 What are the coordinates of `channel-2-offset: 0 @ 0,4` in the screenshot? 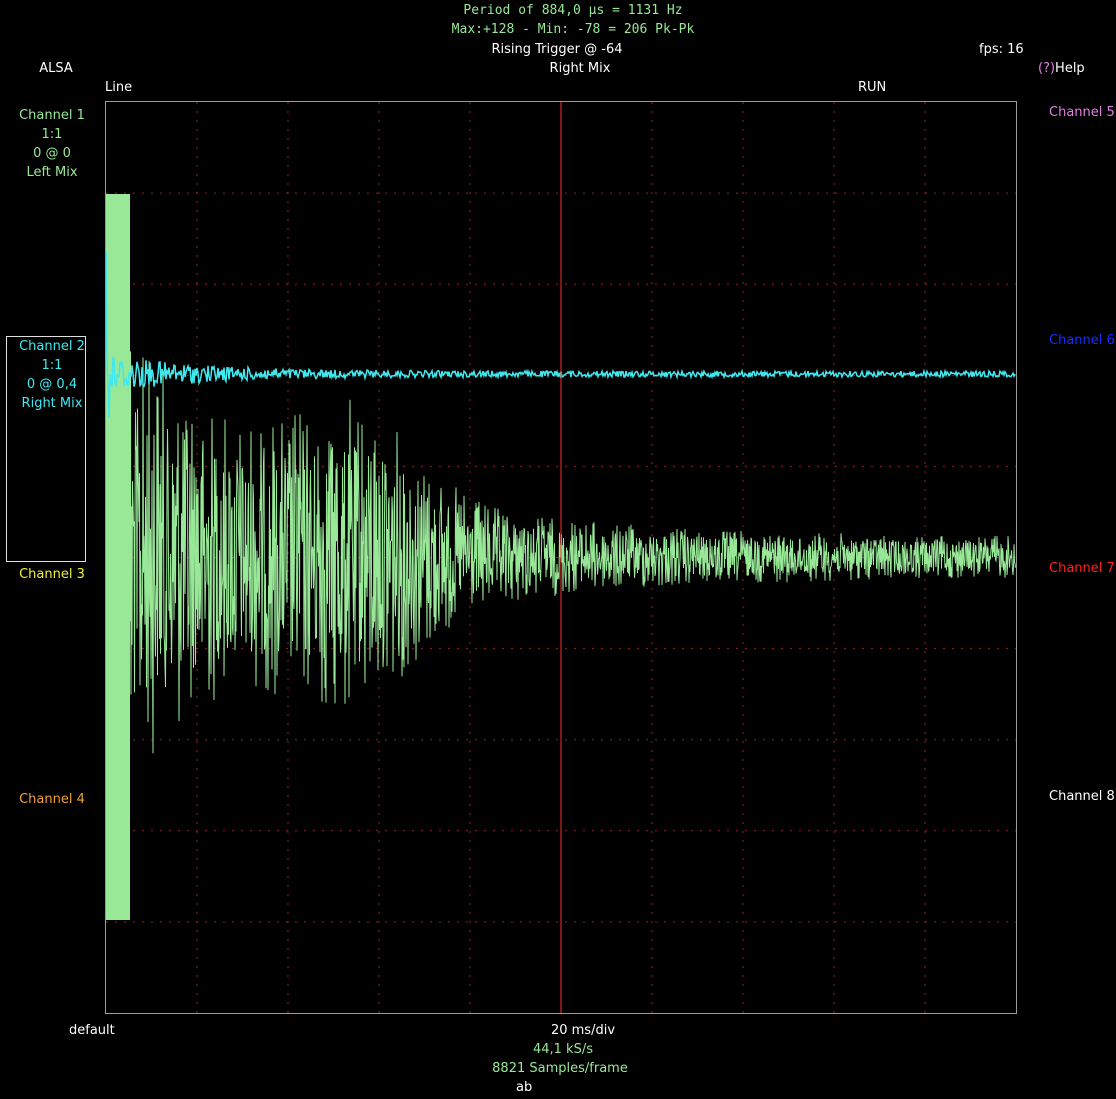 It's located at (52, 384).